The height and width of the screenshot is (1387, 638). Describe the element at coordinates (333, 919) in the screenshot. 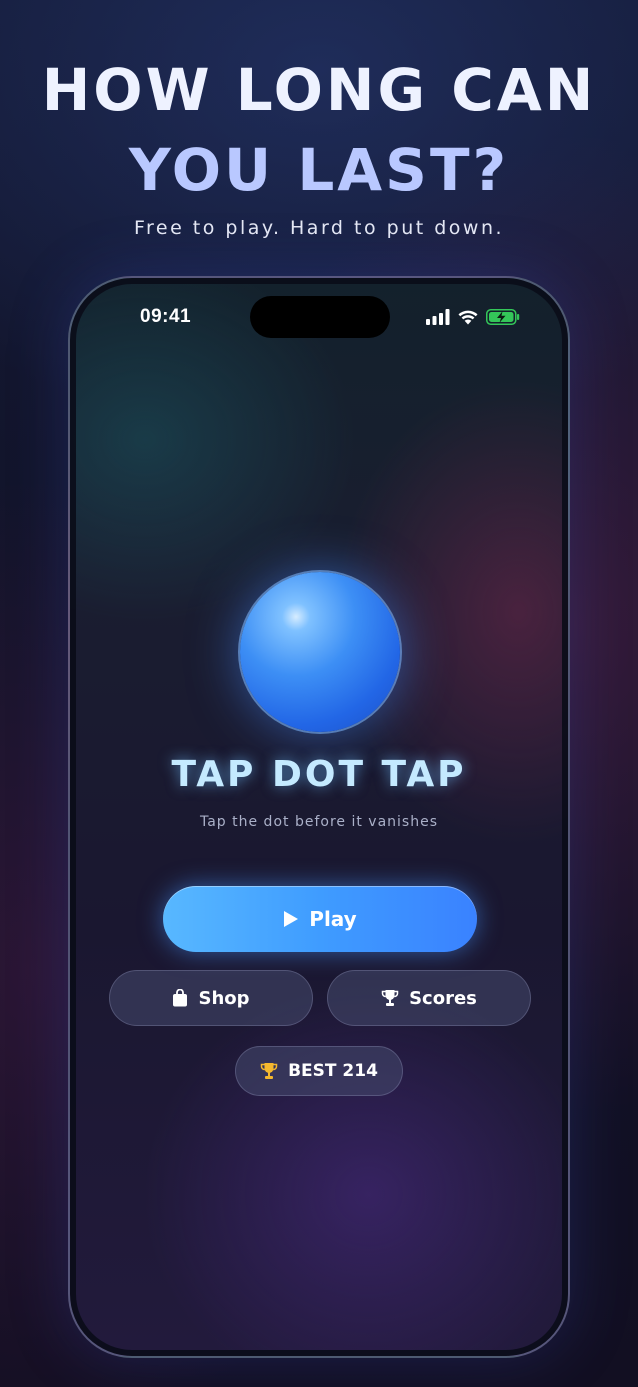

I see `play-button-label: Play` at that location.